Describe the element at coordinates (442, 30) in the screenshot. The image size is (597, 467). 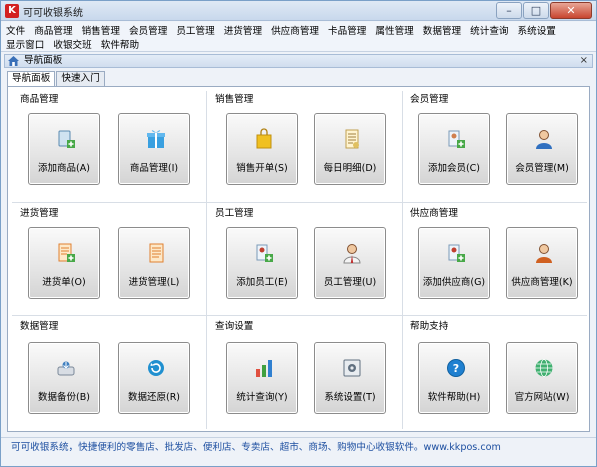
I see `menu-data-management: 数据管理` at that location.